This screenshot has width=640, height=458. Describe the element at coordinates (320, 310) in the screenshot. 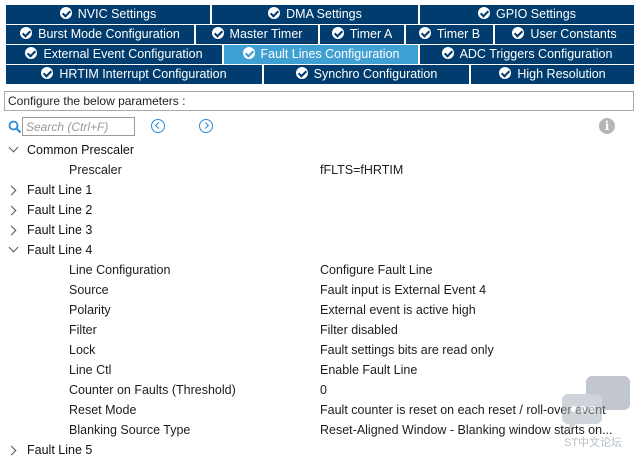

I see `param-row: Polarity External event is active high` at that location.